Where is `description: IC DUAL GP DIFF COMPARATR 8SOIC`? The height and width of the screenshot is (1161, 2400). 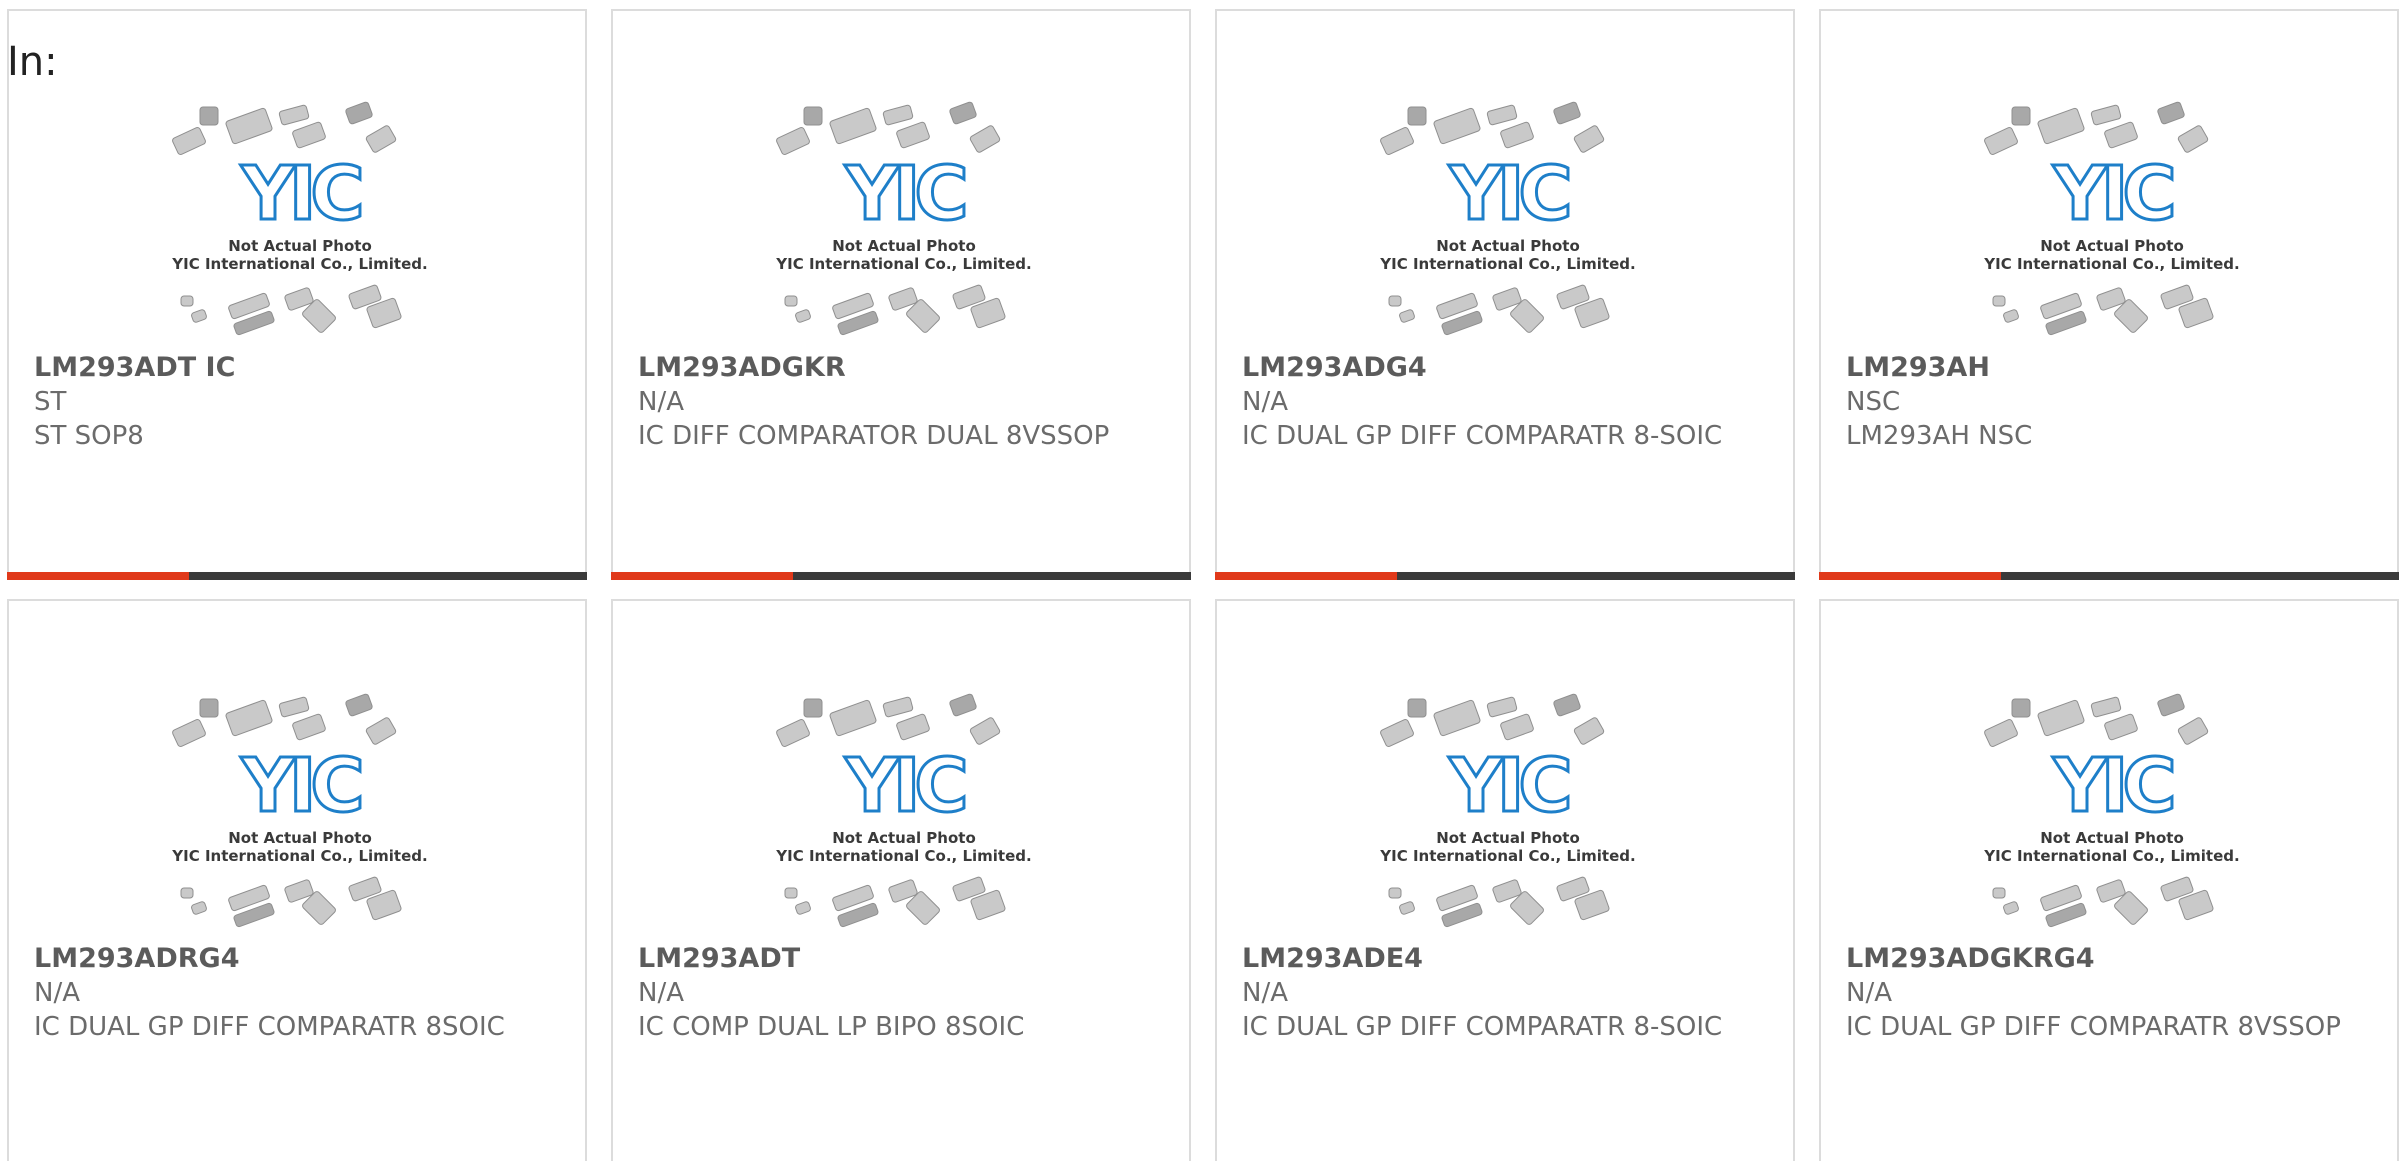 description: IC DUAL GP DIFF COMPARATR 8SOIC is located at coordinates (269, 1027).